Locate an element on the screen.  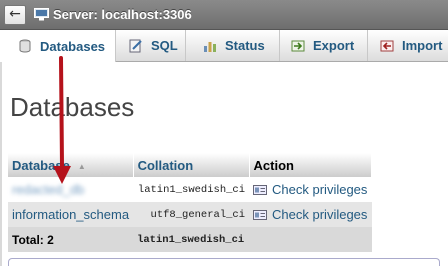
database-link-redacted: redacted_db is located at coordinates (48, 189).